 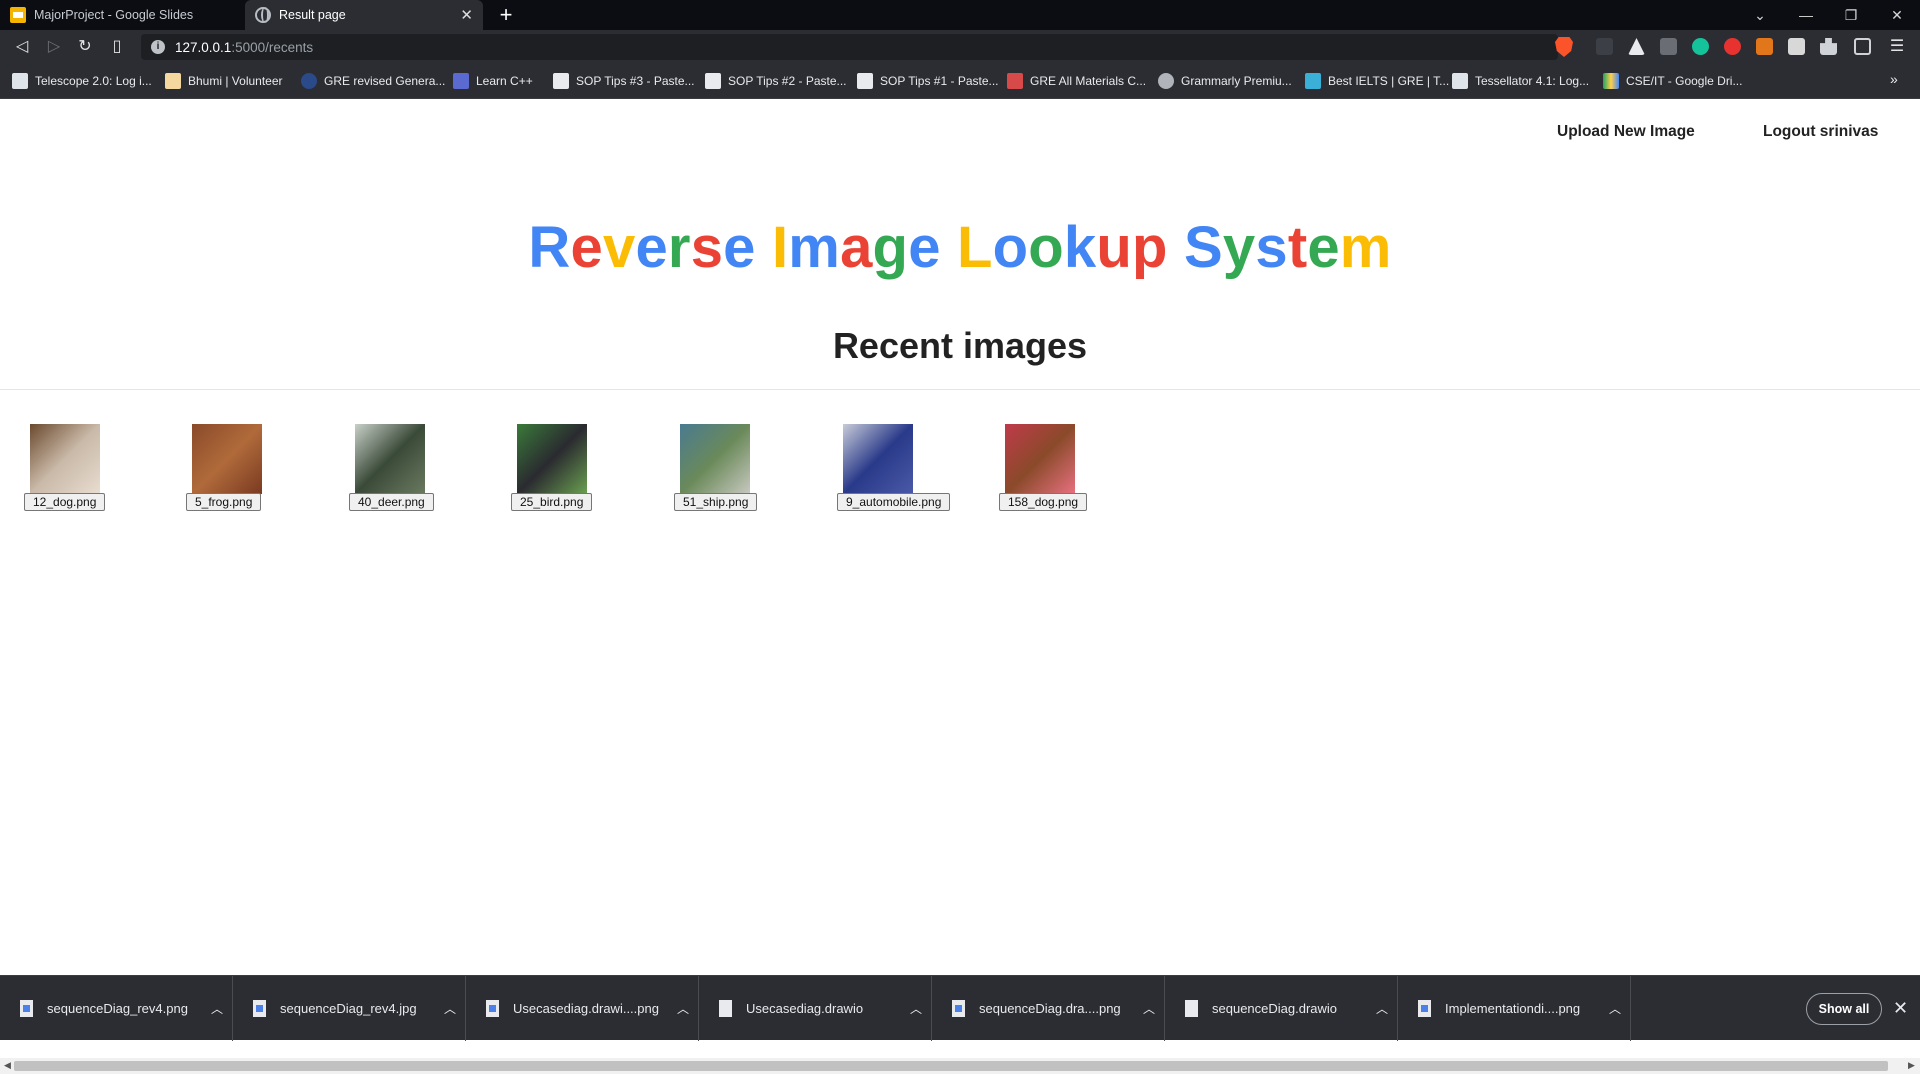 I want to click on menu-icon: ☰, so click(x=1897, y=47).